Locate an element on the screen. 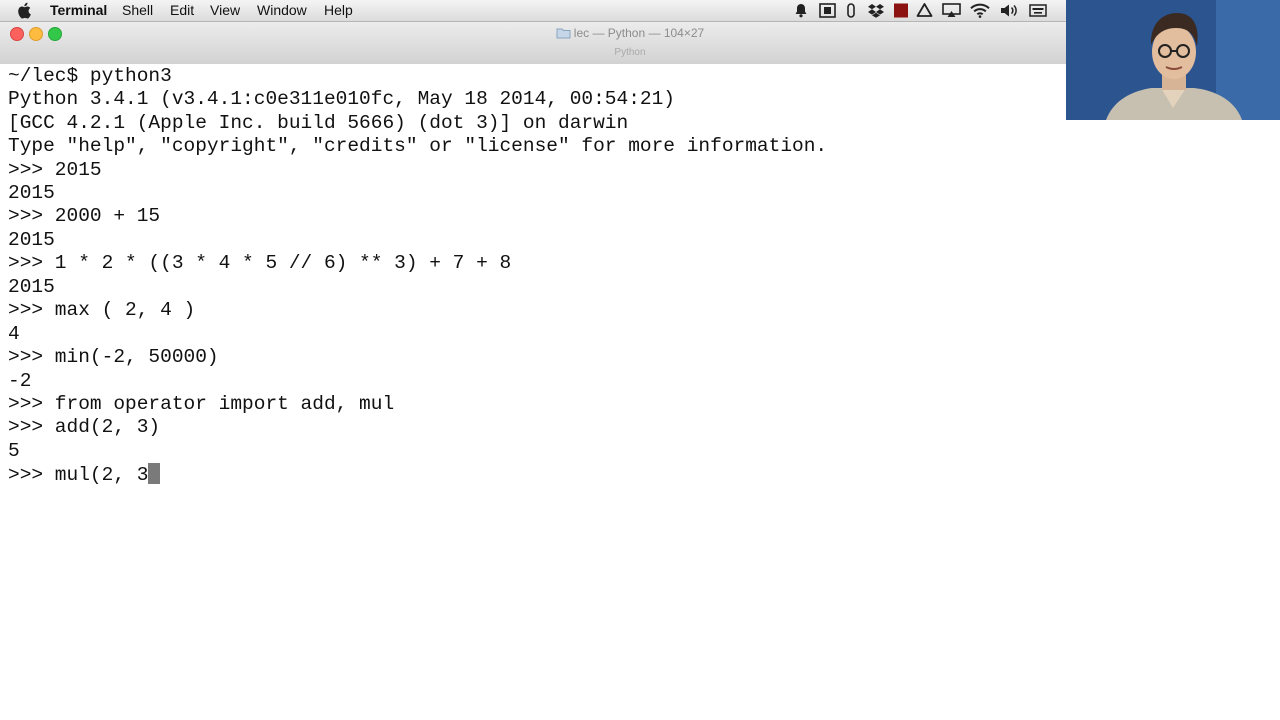  presenter-video-image is located at coordinates (1173, 60).